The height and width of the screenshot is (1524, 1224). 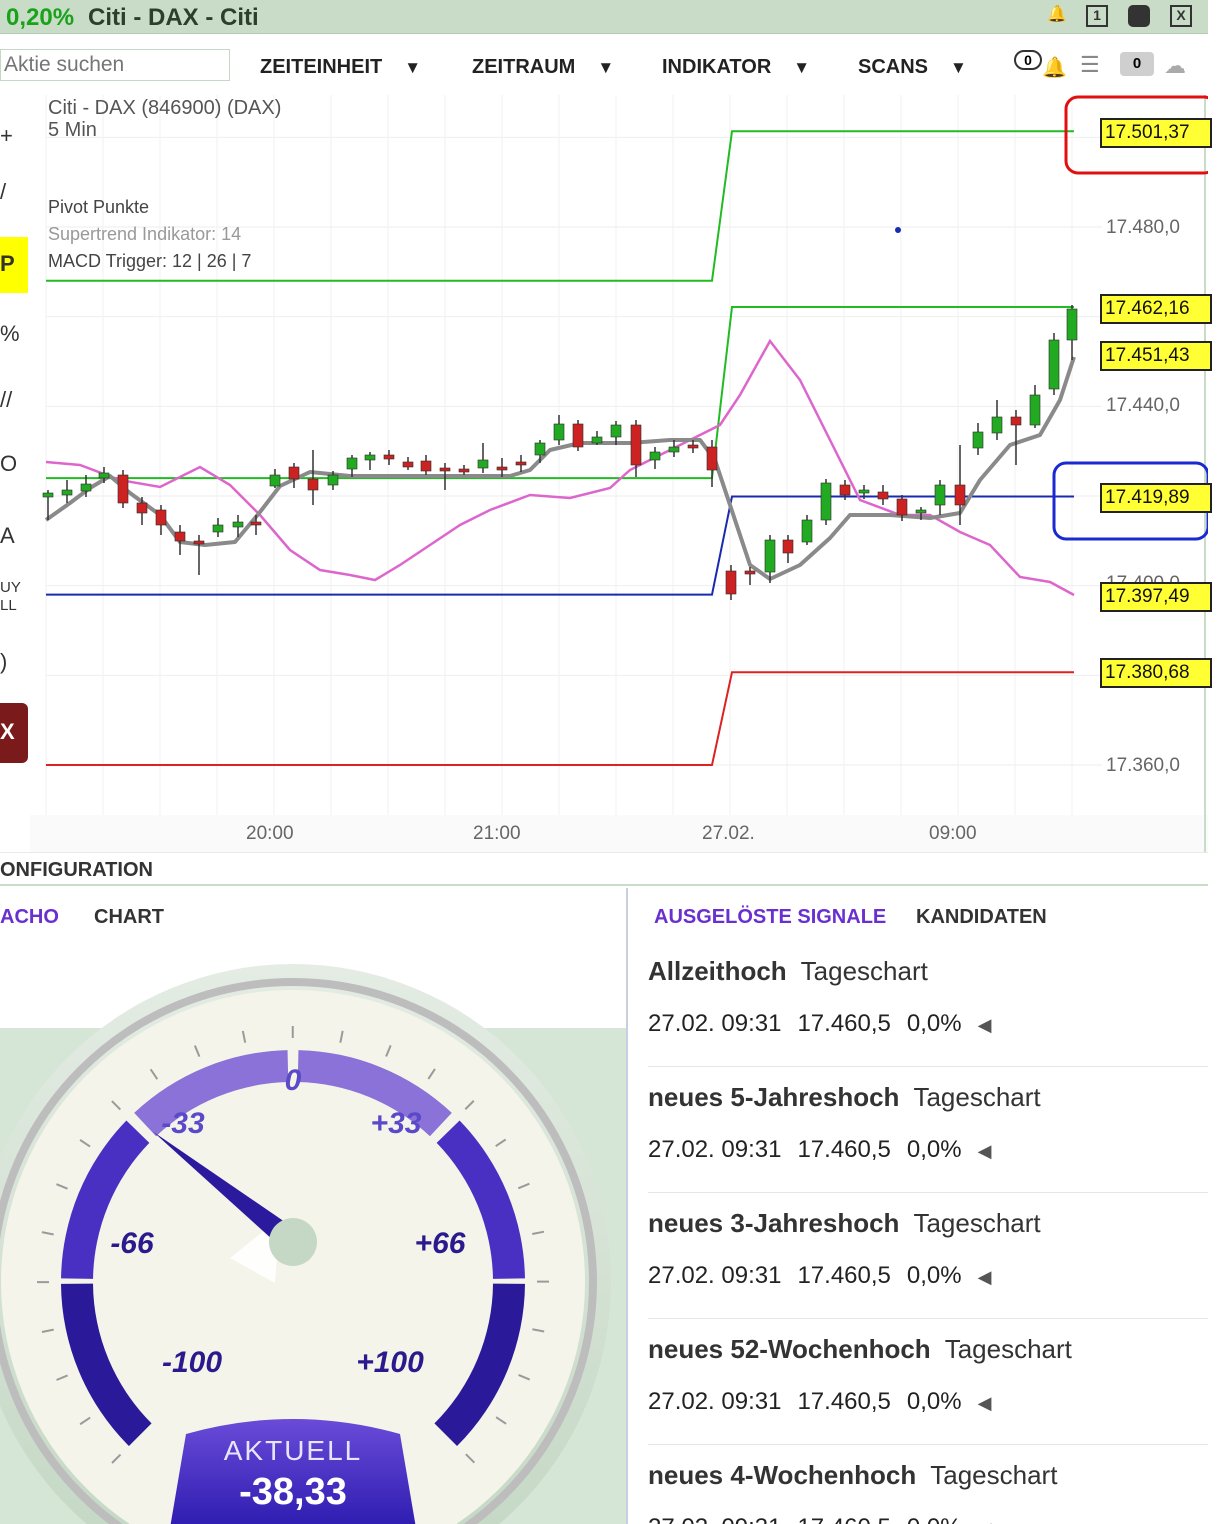 I want to click on tab-kandidaten: KANDIDATEN, so click(x=981, y=917).